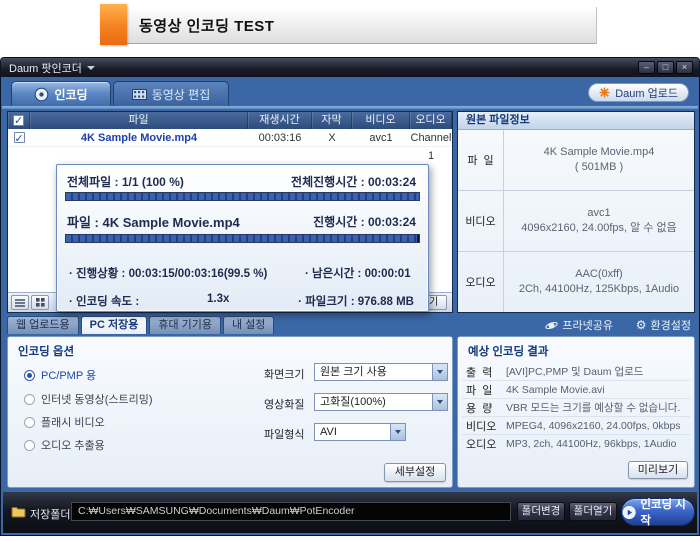 The width and height of the screenshot is (700, 541). Describe the element at coordinates (576, 426) in the screenshot. I see `result-row-video: 비디오 MPEG4, 4096x2160, 24.00fps, 0kbps` at that location.